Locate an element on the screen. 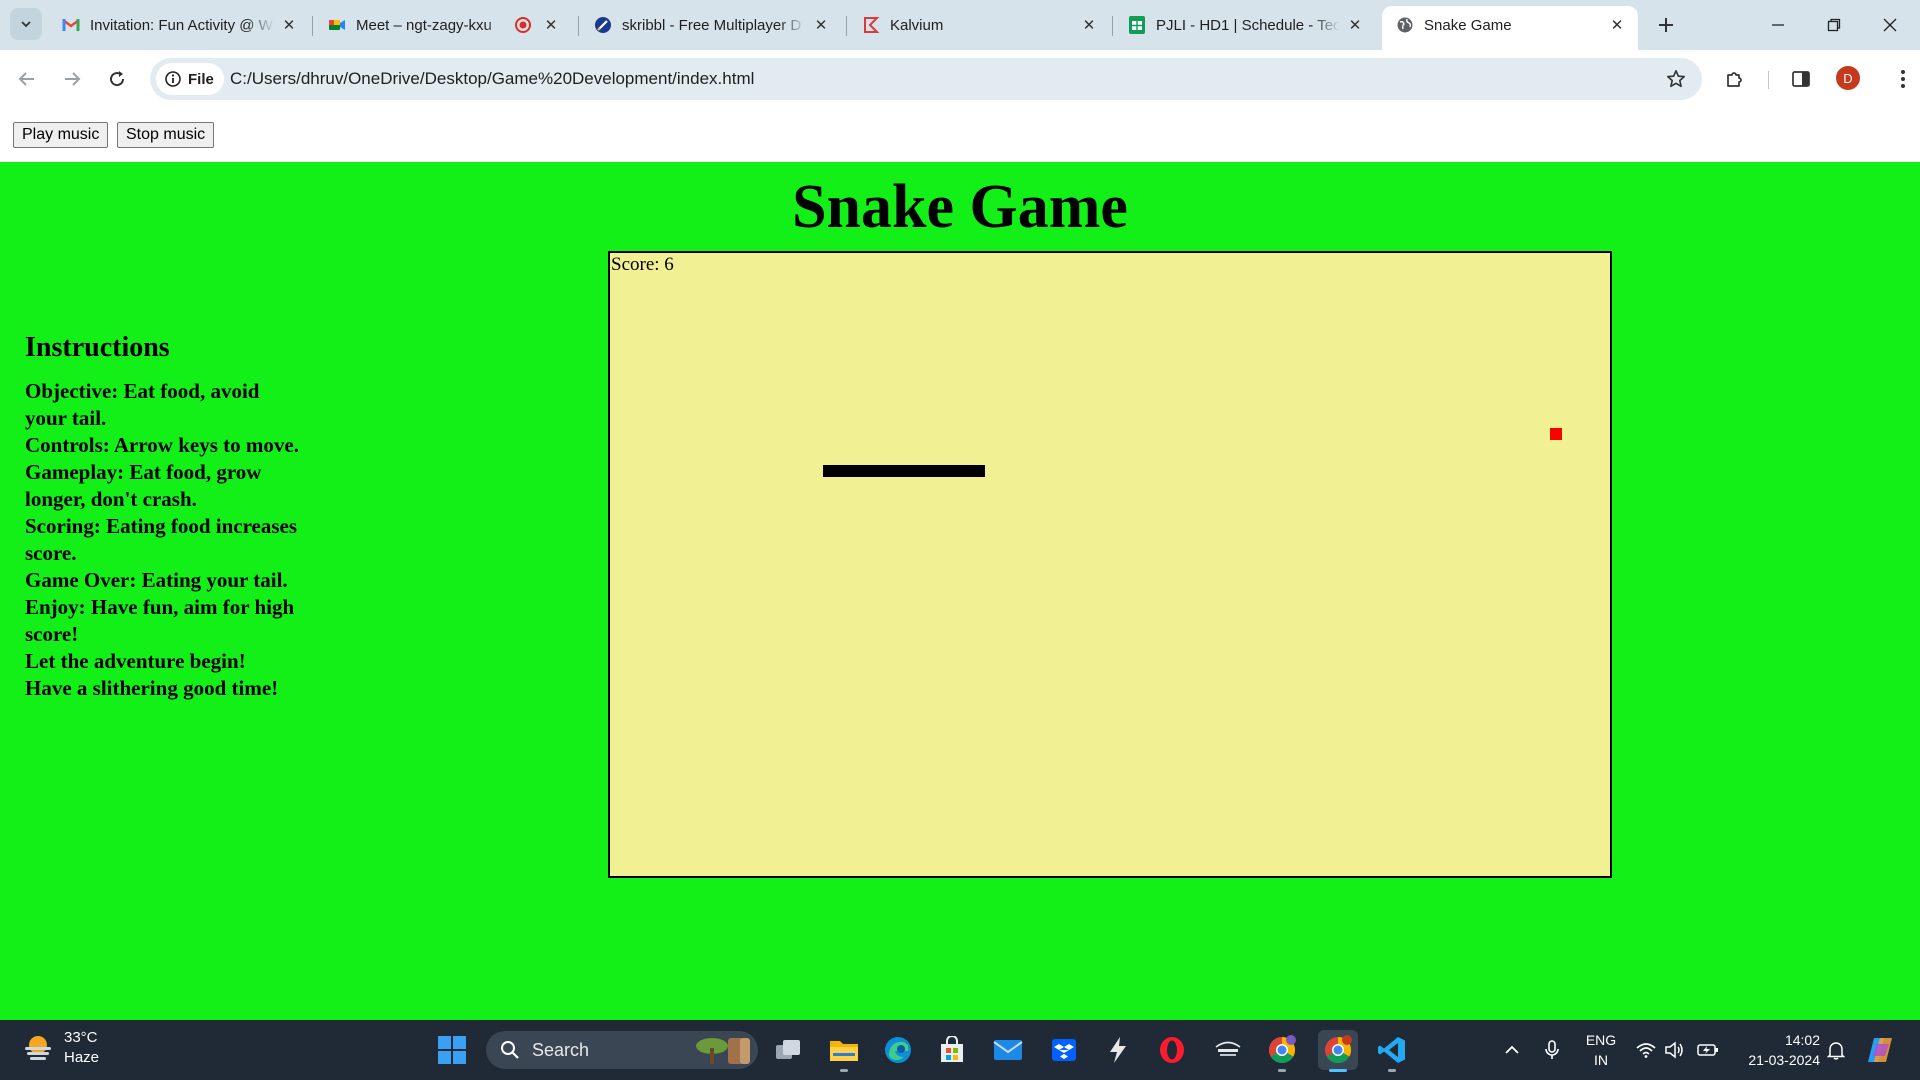 The image size is (1920, 1080). tab-label: skribbl - Free Multiplayer D is located at coordinates (712, 25).